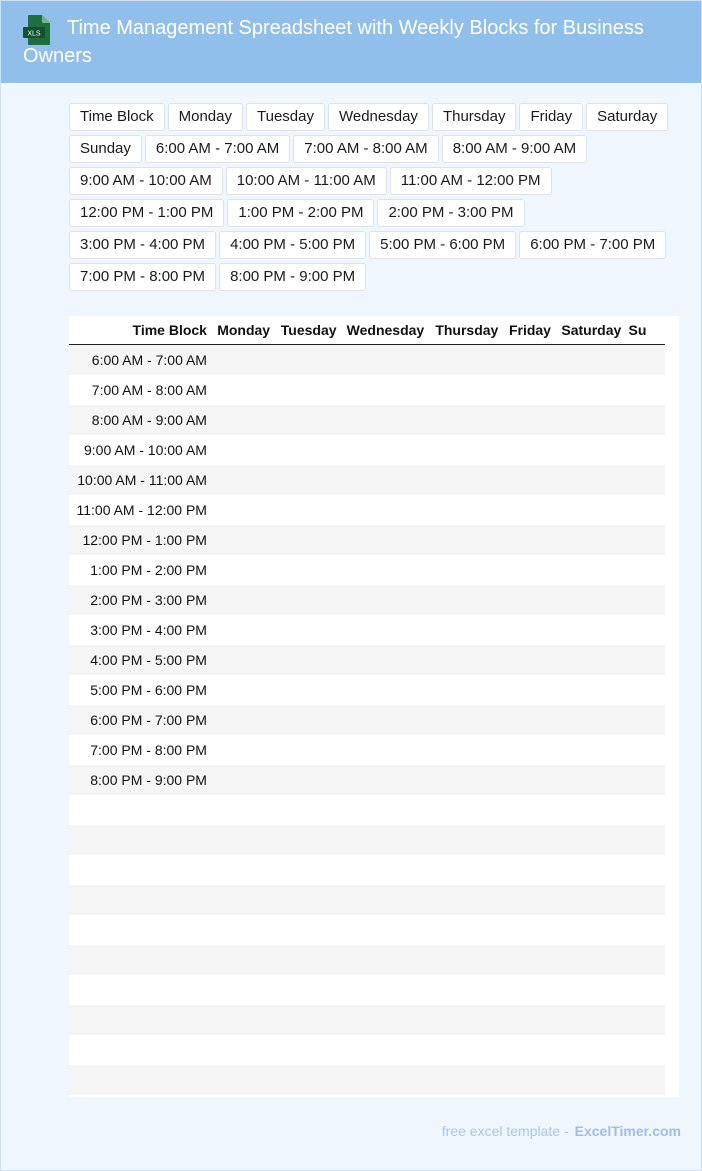 The image size is (702, 1171). I want to click on time-block-cell: 11:00 AM - 12:00 PM, so click(141, 510).